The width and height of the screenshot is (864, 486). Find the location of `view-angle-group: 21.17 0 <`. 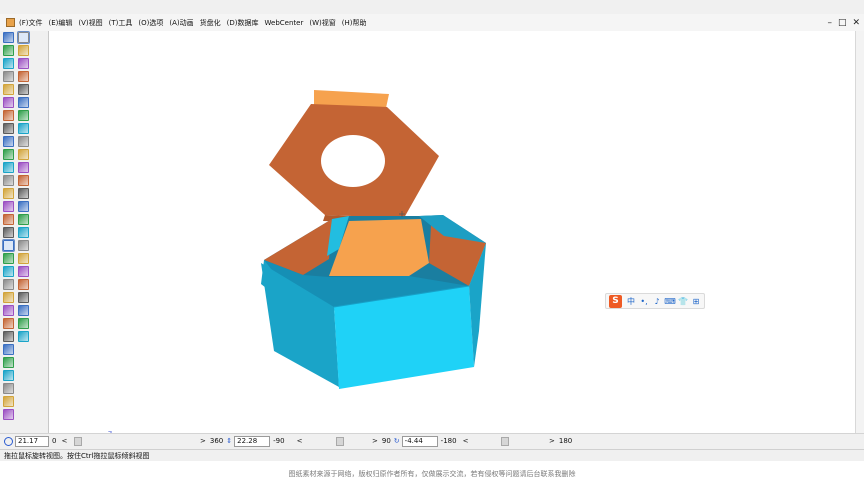

view-angle-group: 21.17 0 < is located at coordinates (35, 441).